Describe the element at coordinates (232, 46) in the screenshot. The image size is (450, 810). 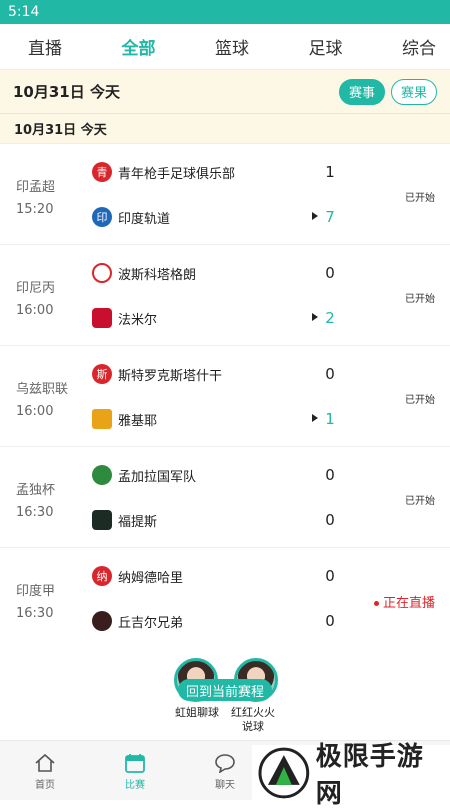
I see `tab-basketball: 篮球` at that location.